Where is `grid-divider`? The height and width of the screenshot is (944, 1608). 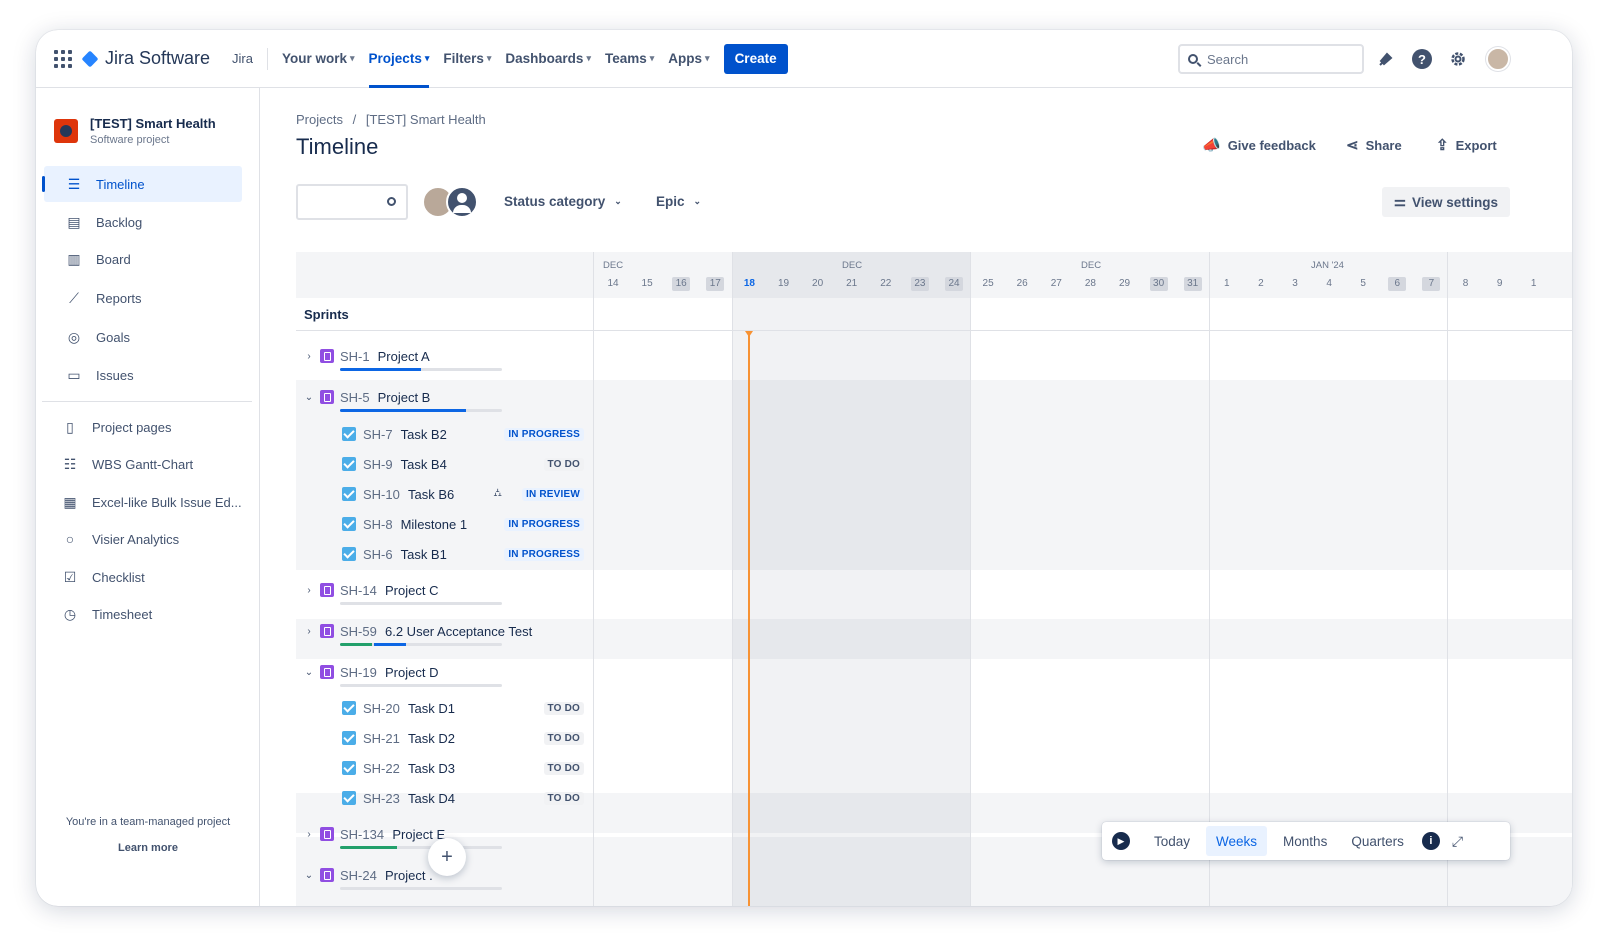 grid-divider is located at coordinates (970, 579).